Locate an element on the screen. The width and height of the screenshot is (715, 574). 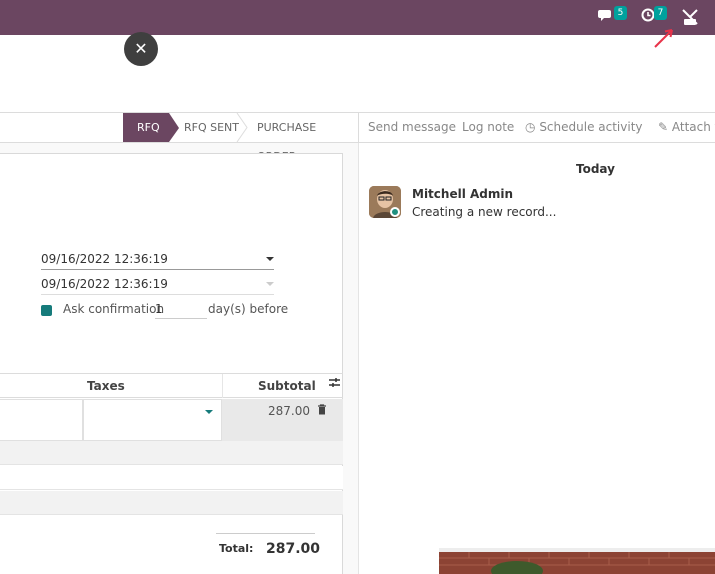
stage-rfq: RFQ is located at coordinates (151, 127).